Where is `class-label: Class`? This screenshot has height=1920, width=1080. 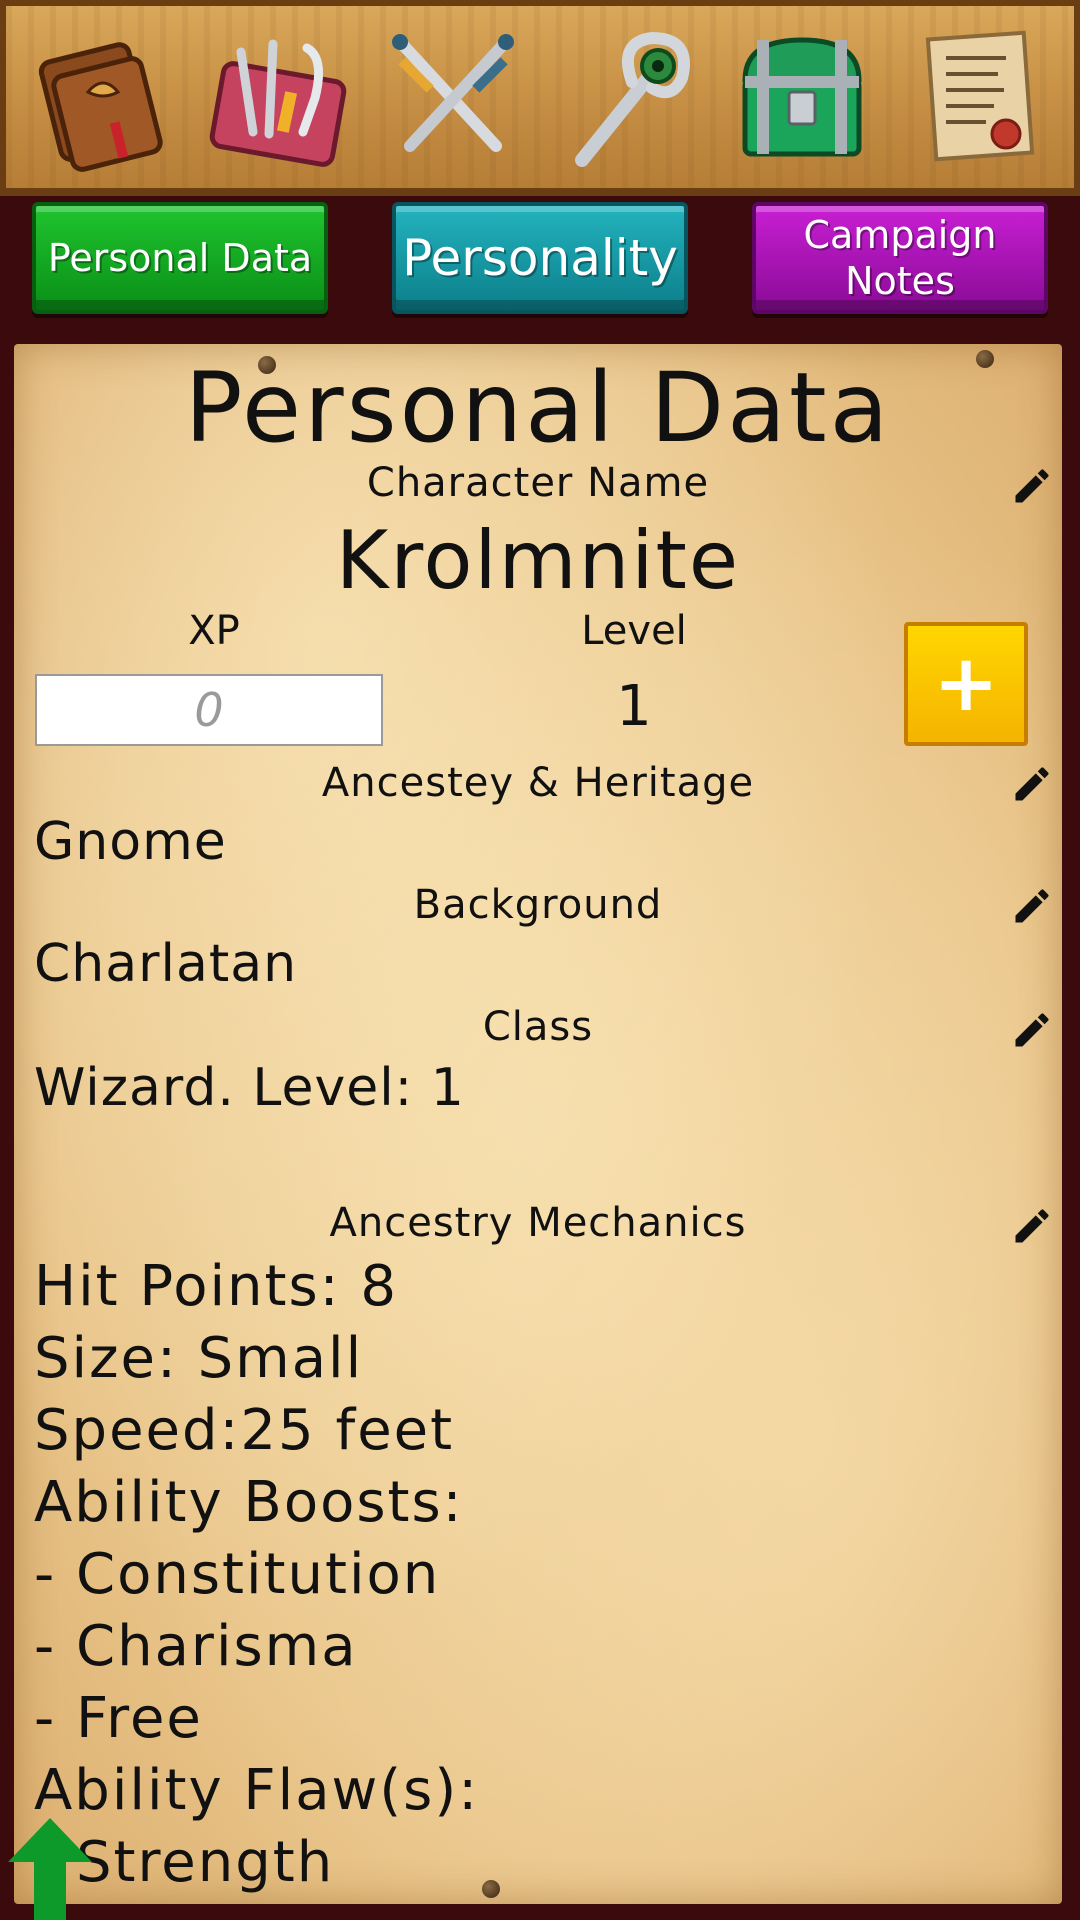 class-label: Class is located at coordinates (538, 1027).